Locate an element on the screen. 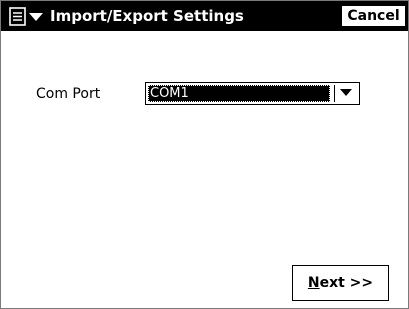 This screenshot has width=409, height=309. title-bar: Import/Export Settings Cancel is located at coordinates (204, 16).